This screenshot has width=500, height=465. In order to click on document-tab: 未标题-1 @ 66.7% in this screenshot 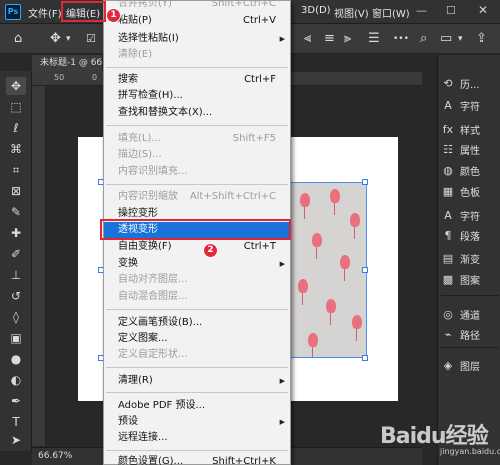, I will do `click(67, 63)`.